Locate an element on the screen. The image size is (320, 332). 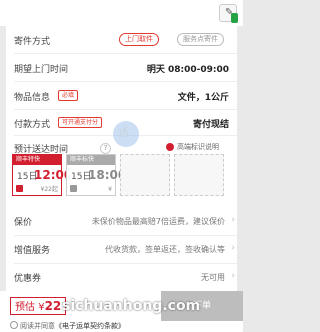
watermark: sichuanhong.com is located at coordinates (131, 306).